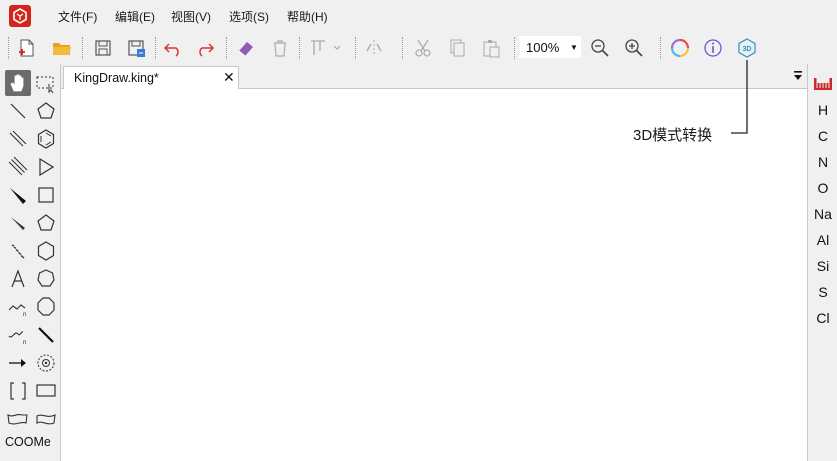 The height and width of the screenshot is (461, 837). Describe the element at coordinates (600, 48) in the screenshot. I see `zoom-out-button` at that location.